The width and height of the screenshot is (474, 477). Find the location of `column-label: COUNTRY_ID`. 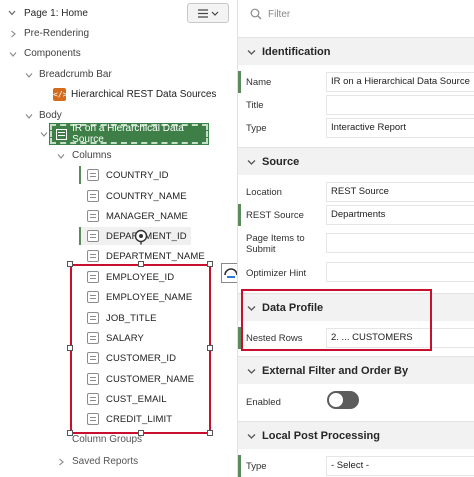

column-label: COUNTRY_ID is located at coordinates (137, 175).